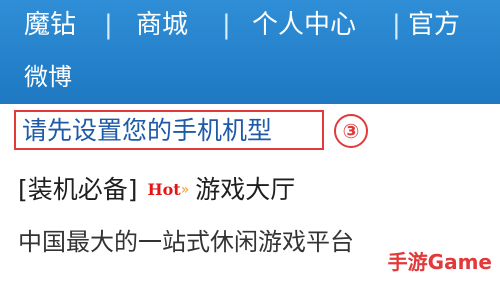  I want to click on hot-arrow-icon: », so click(185, 190).